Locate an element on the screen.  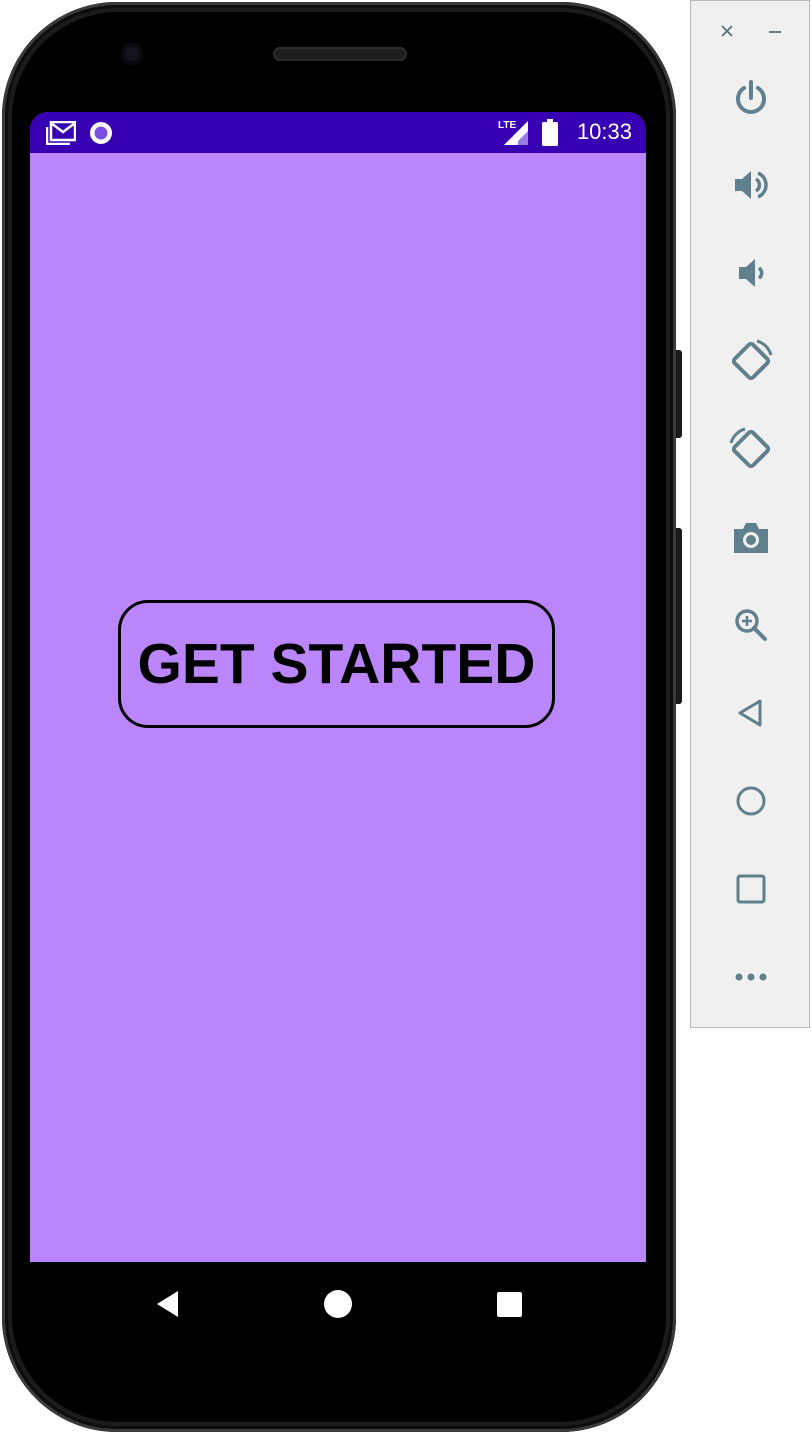
status-bar: LTE 10:33 is located at coordinates (338, 132).